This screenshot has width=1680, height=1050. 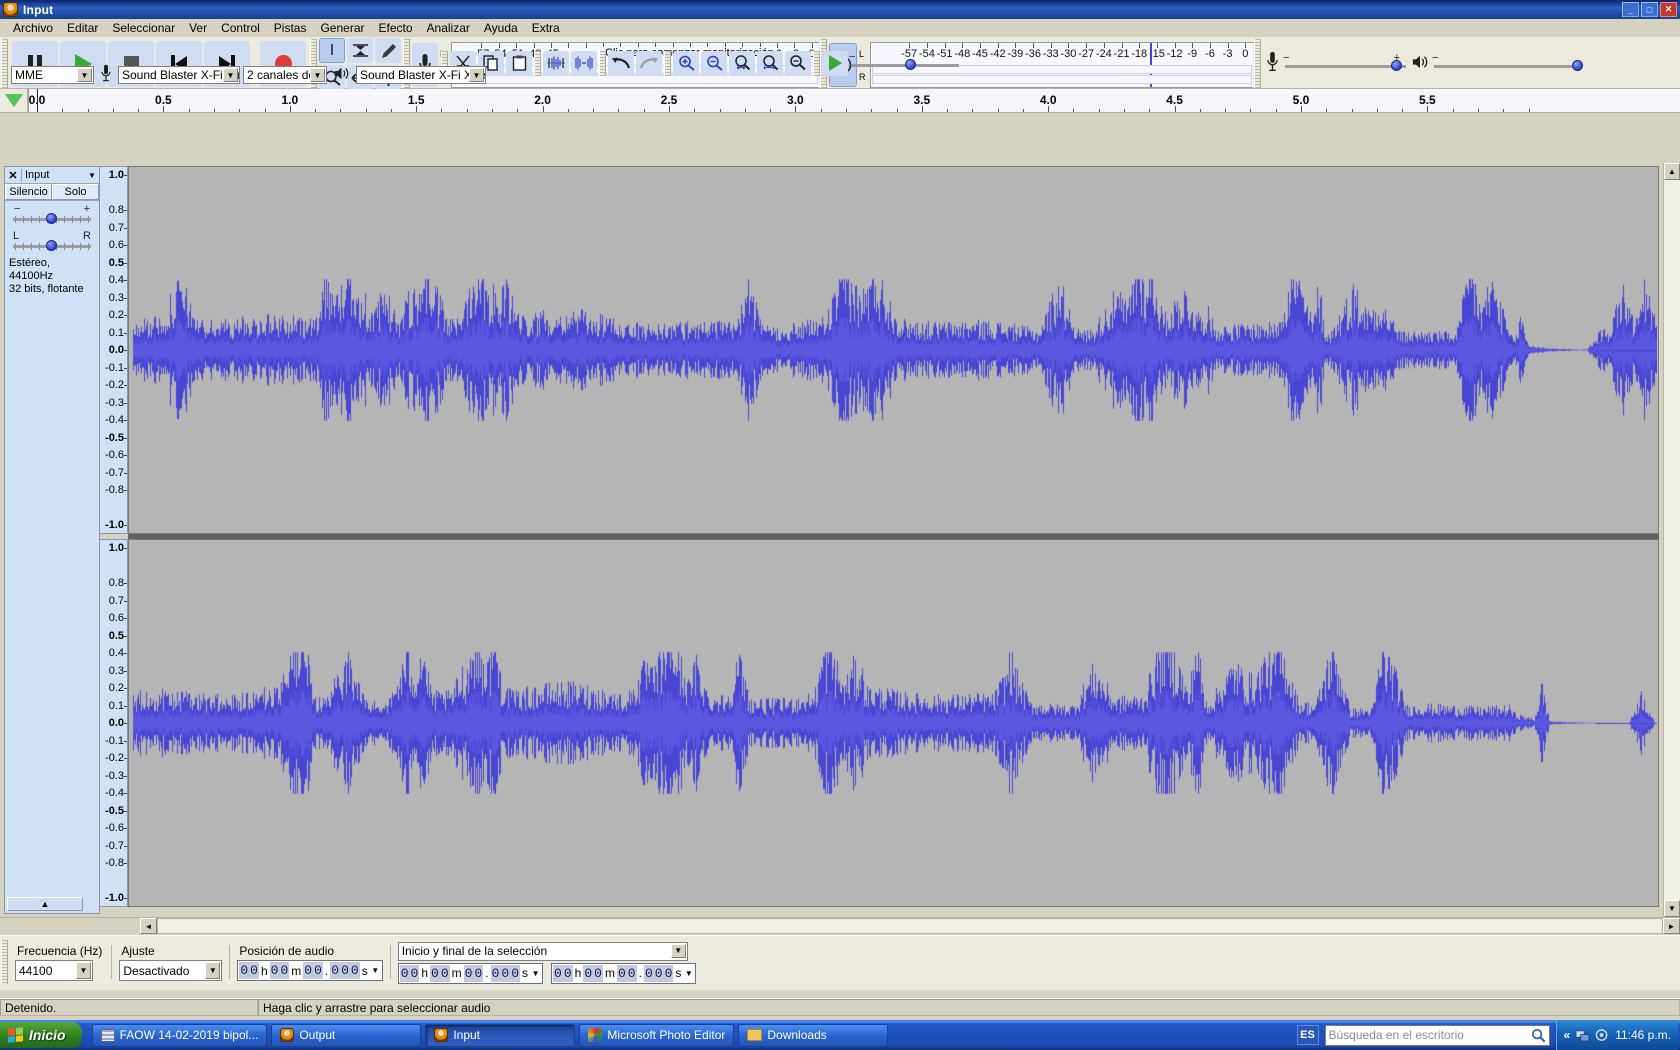 What do you see at coordinates (1671, 540) in the screenshot?
I see `vertical-scrollbar: ▲ ▼` at bounding box center [1671, 540].